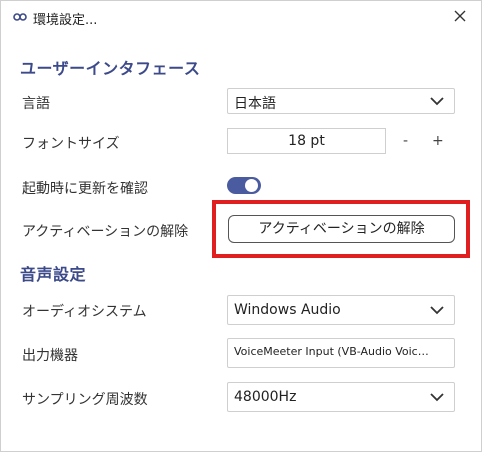  What do you see at coordinates (287, 310) in the screenshot?
I see `audio-system-value: Windows Audio` at bounding box center [287, 310].